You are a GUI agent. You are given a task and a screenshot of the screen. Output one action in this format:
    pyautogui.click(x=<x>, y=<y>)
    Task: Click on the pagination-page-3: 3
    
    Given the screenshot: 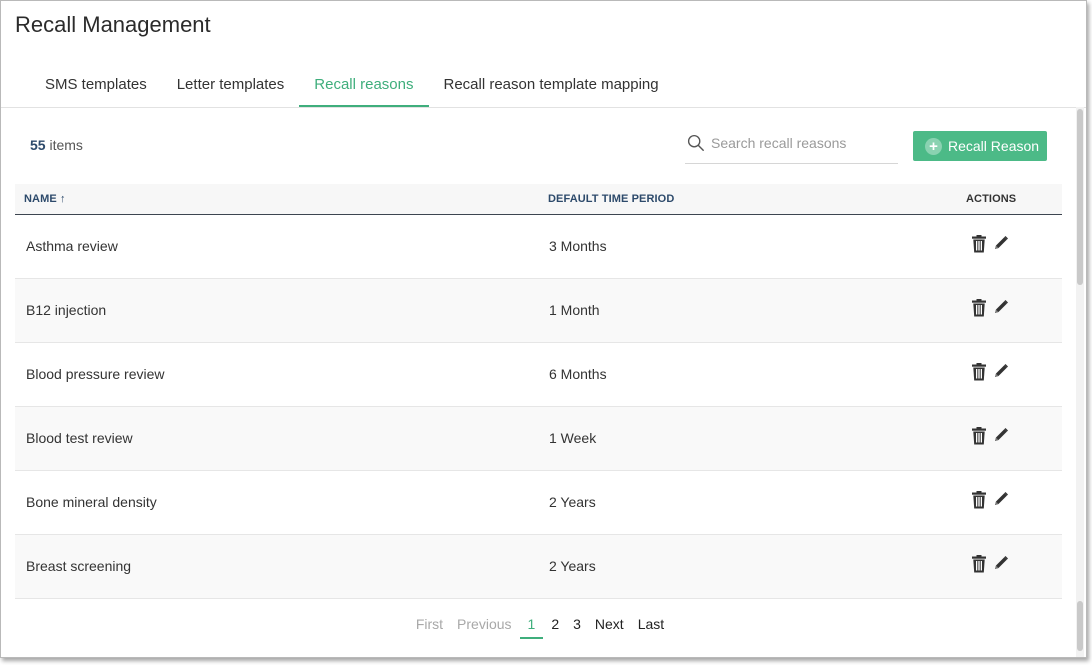 What is the action you would take?
    pyautogui.click(x=577, y=626)
    